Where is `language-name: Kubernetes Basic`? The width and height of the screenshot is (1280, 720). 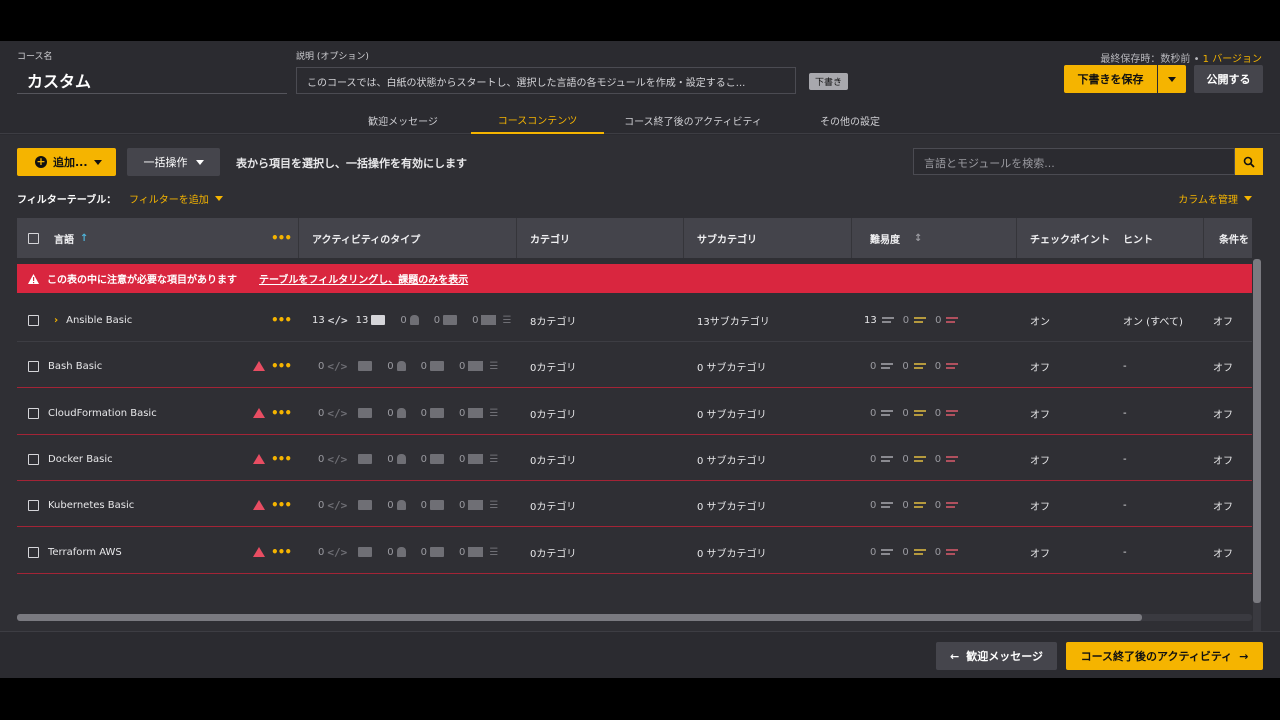
language-name: Kubernetes Basic is located at coordinates (91, 505).